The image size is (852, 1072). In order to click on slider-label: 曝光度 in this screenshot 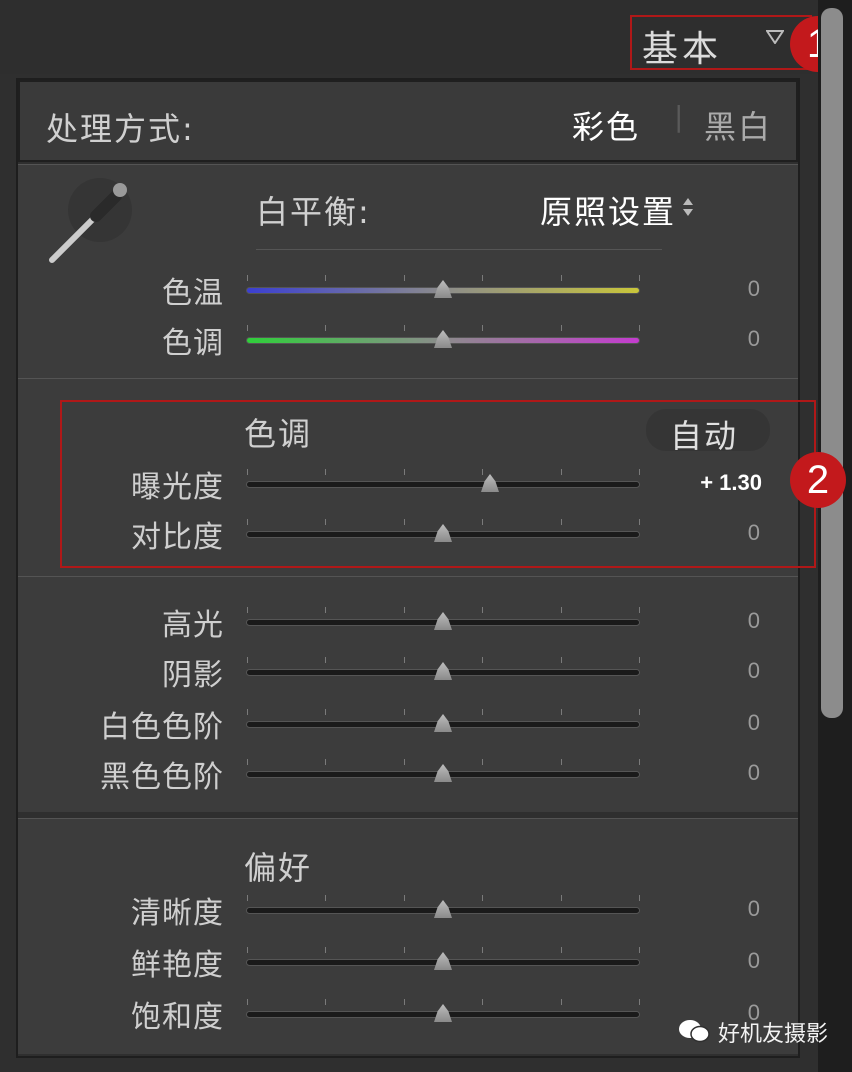, I will do `click(177, 487)`.